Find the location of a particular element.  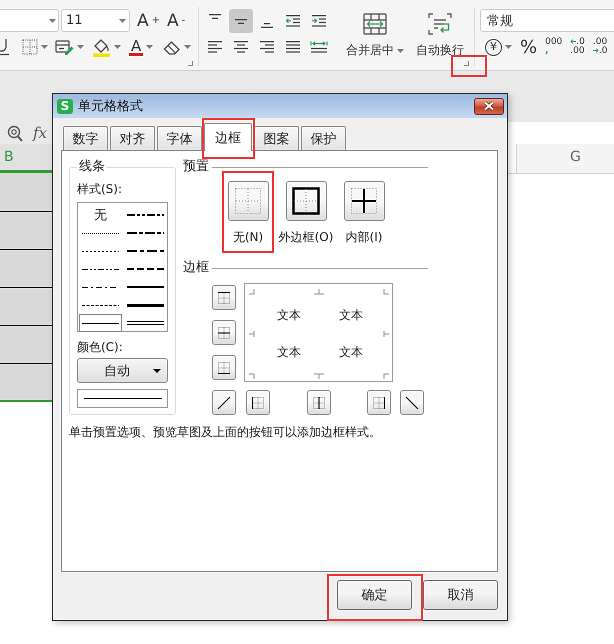

indent-decrease-icon is located at coordinates (293, 21).